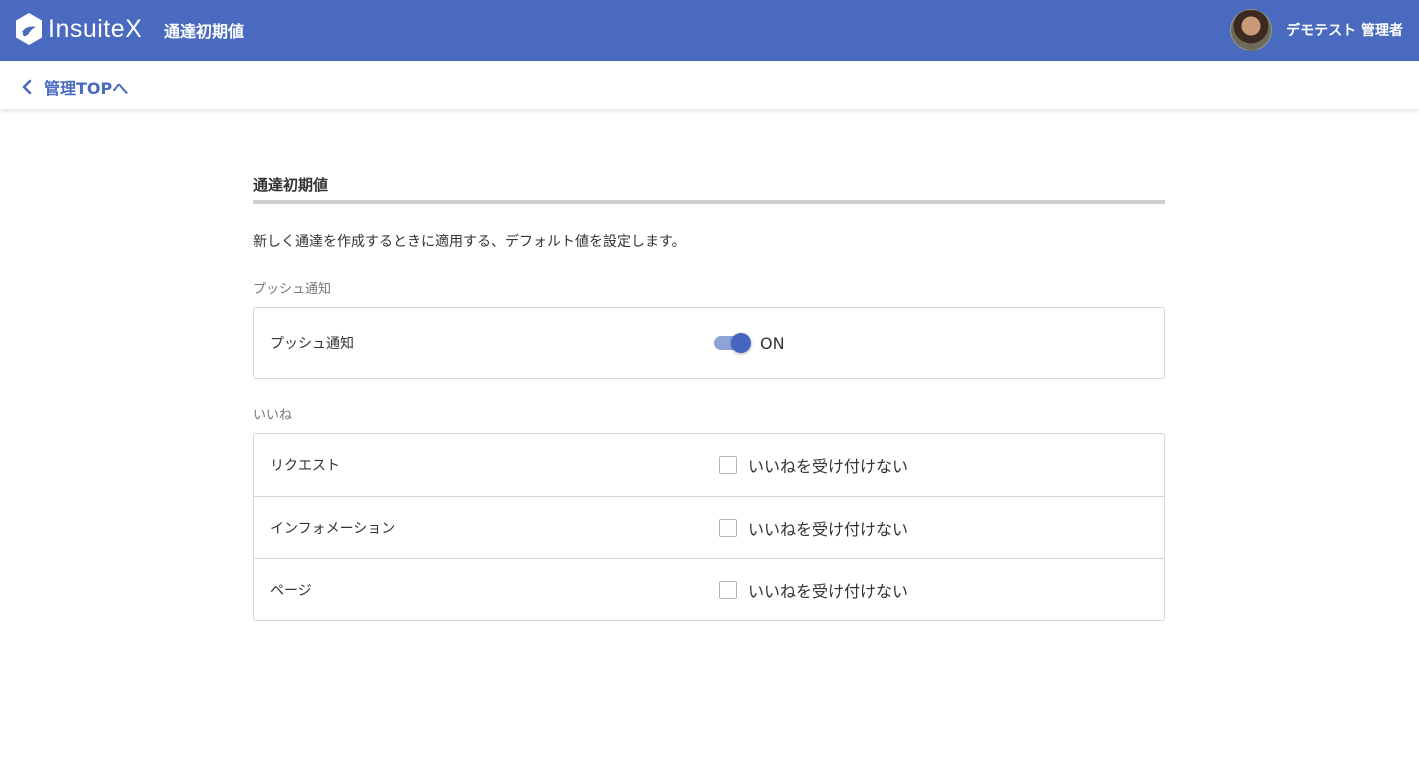 Image resolution: width=1419 pixels, height=770 pixels. What do you see at coordinates (29, 29) in the screenshot?
I see `insuitex-logo-icon` at bounding box center [29, 29].